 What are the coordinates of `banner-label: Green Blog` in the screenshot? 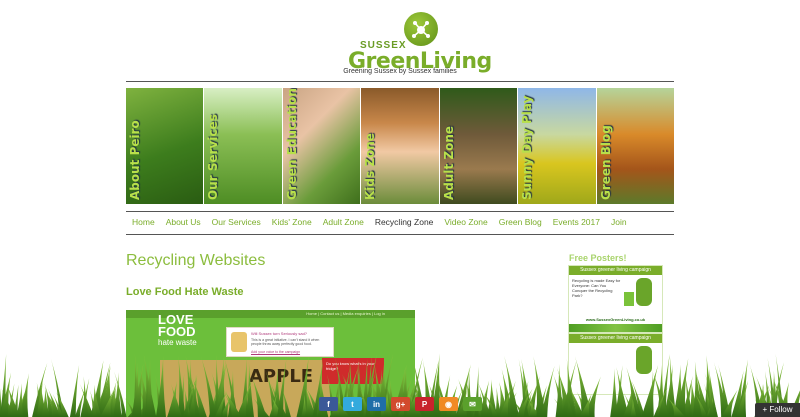 It's located at (605, 162).